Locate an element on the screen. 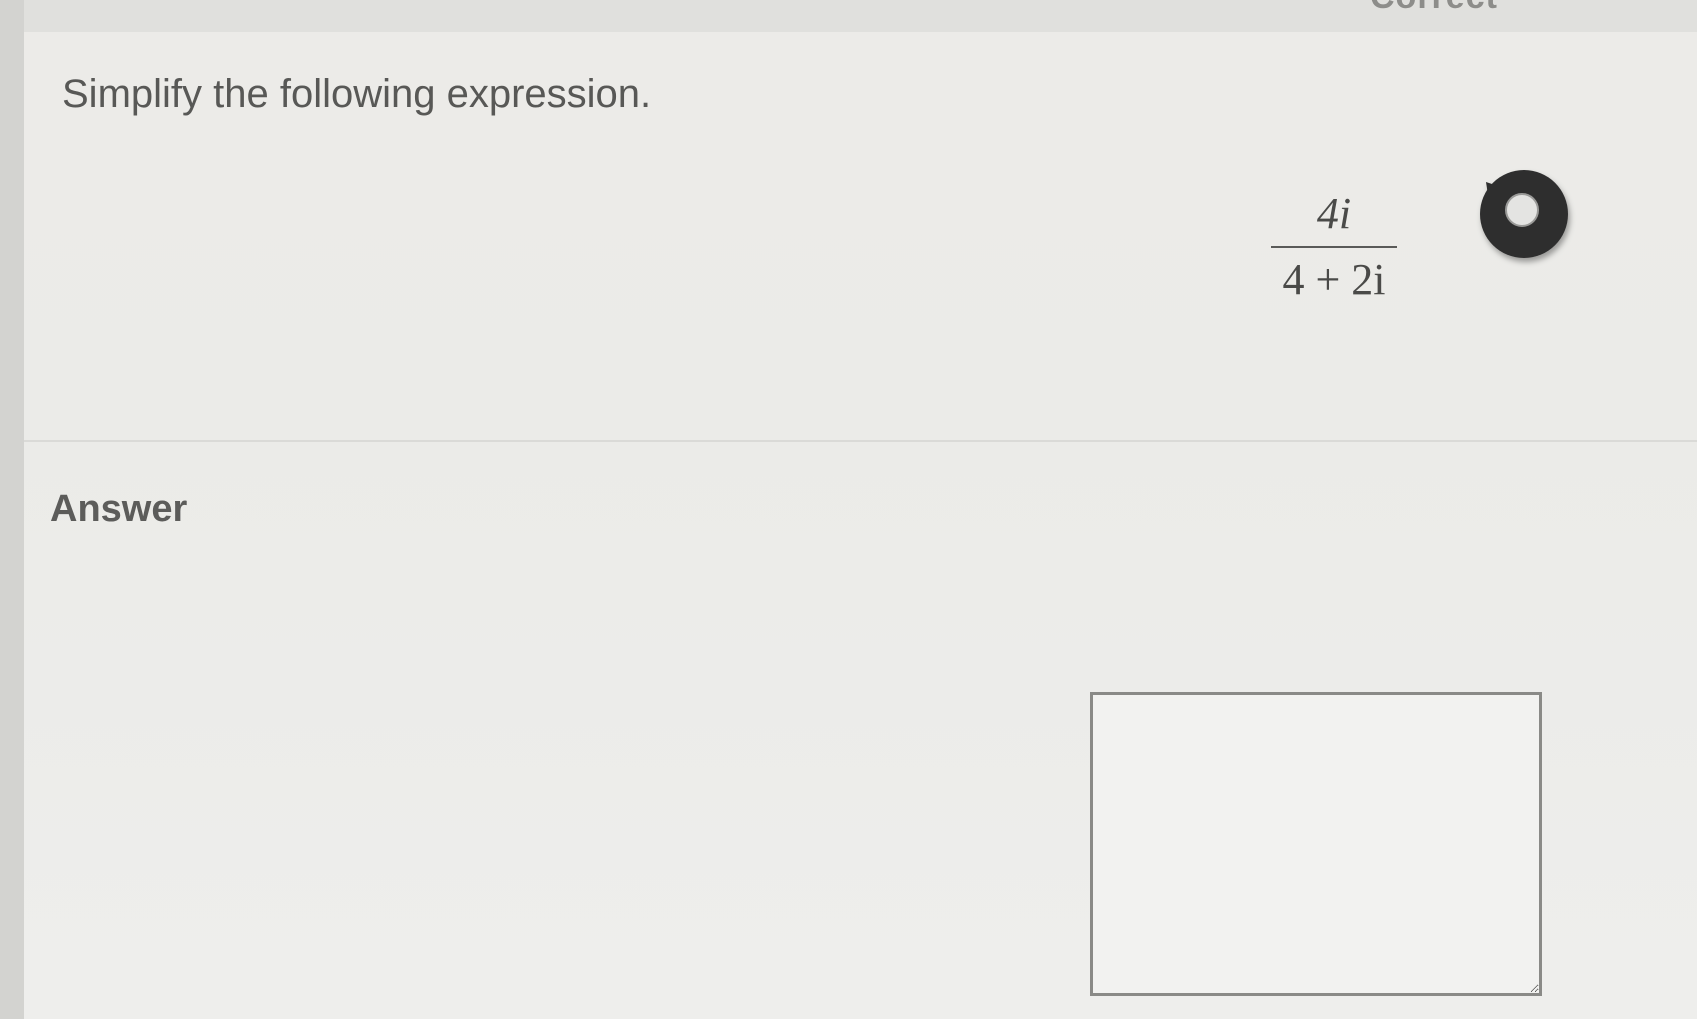 This screenshot has width=1697, height=1019. answer-label: Answer is located at coordinates (119, 509).